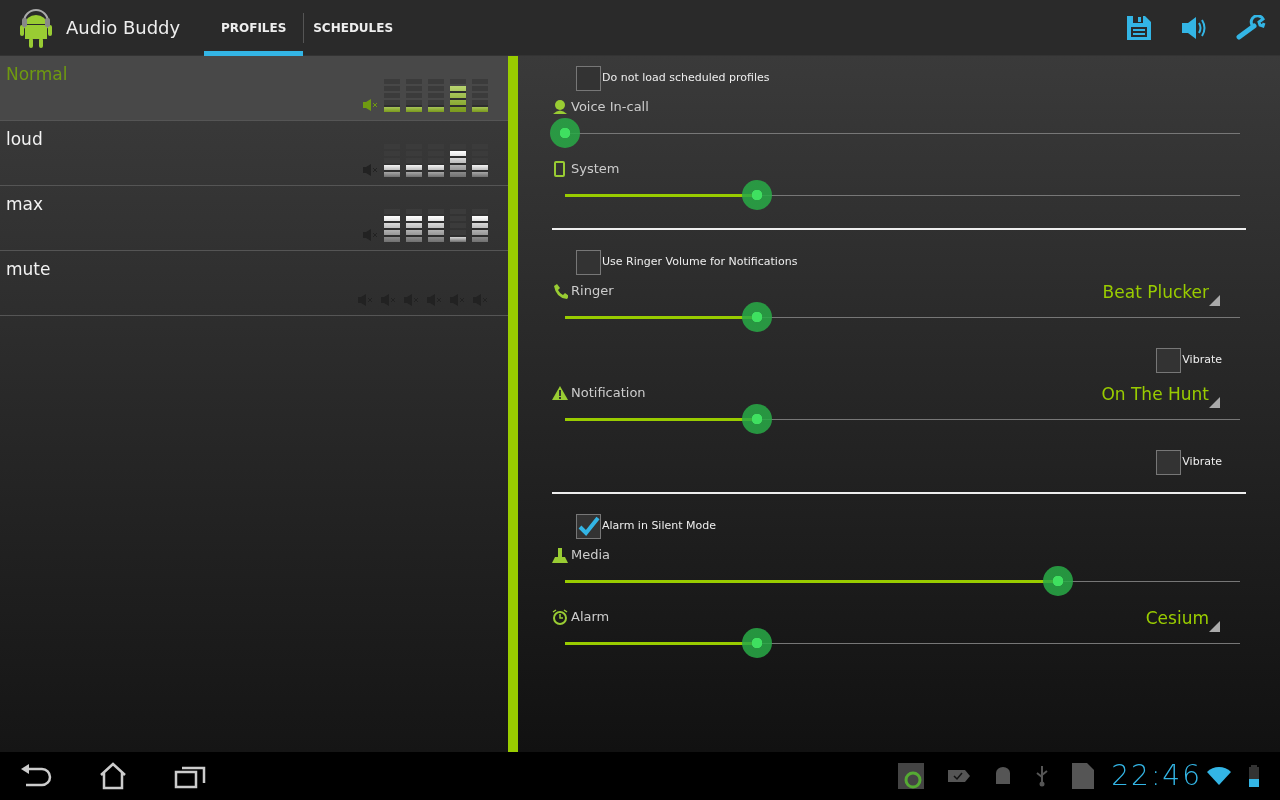 The height and width of the screenshot is (800, 1280). Describe the element at coordinates (36, 776) in the screenshot. I see `back-icon` at that location.